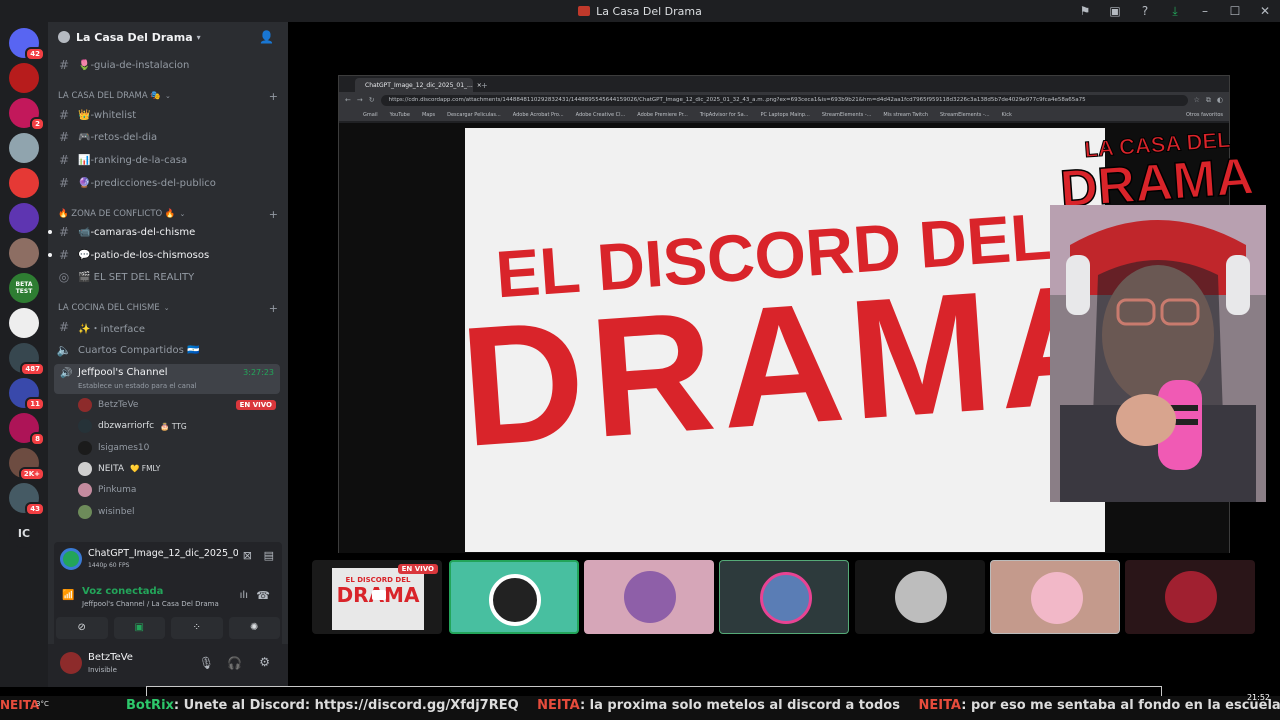  I want to click on bookmark-item: Kick, so click(1007, 115).